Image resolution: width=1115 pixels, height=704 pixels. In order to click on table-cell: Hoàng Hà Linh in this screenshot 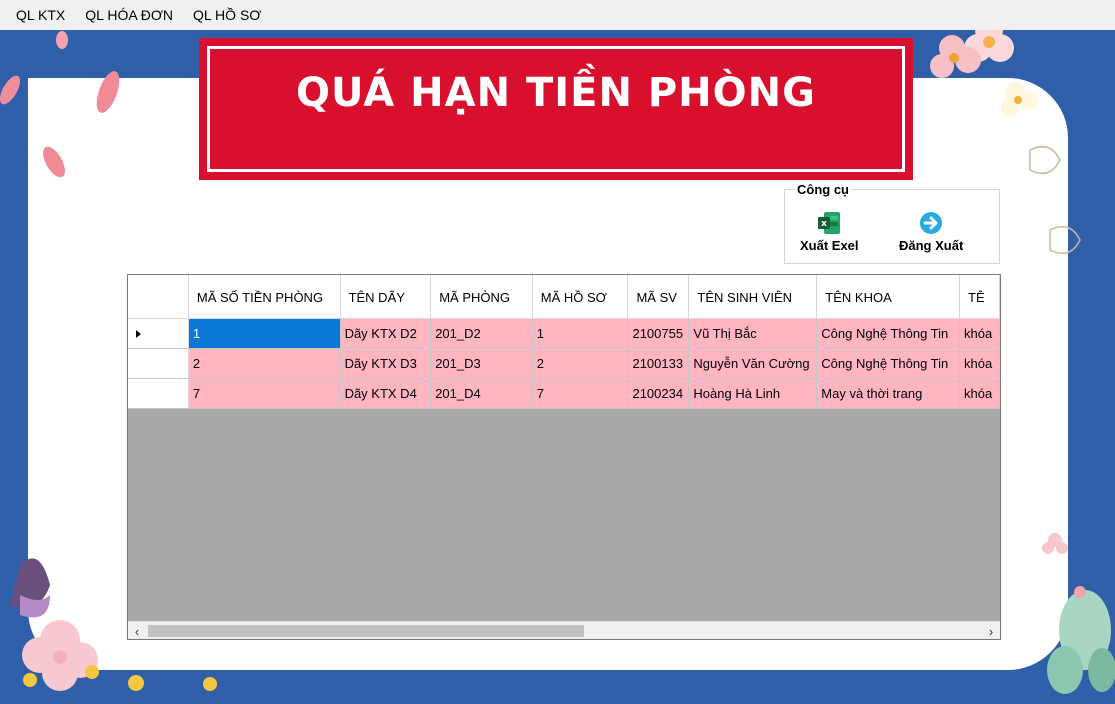, I will do `click(753, 393)`.